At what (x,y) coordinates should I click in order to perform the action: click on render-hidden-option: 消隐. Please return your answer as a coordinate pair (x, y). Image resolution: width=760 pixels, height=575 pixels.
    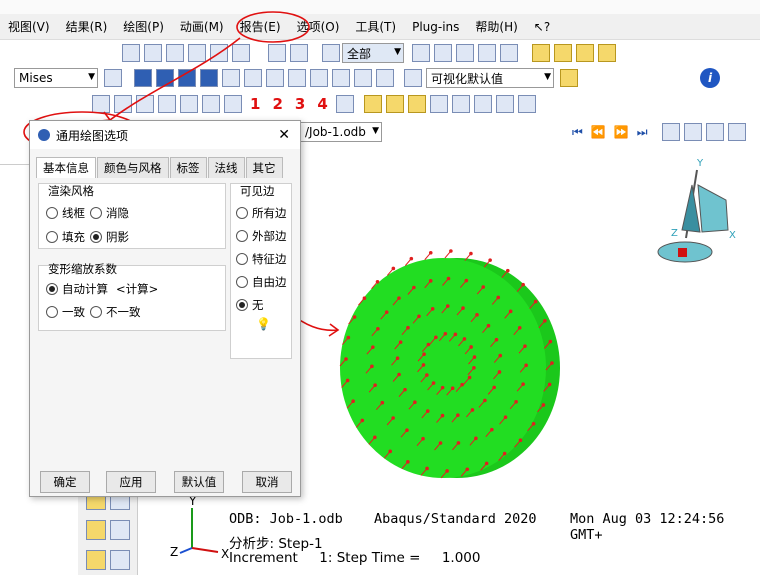
    Looking at the image, I should click on (109, 213).